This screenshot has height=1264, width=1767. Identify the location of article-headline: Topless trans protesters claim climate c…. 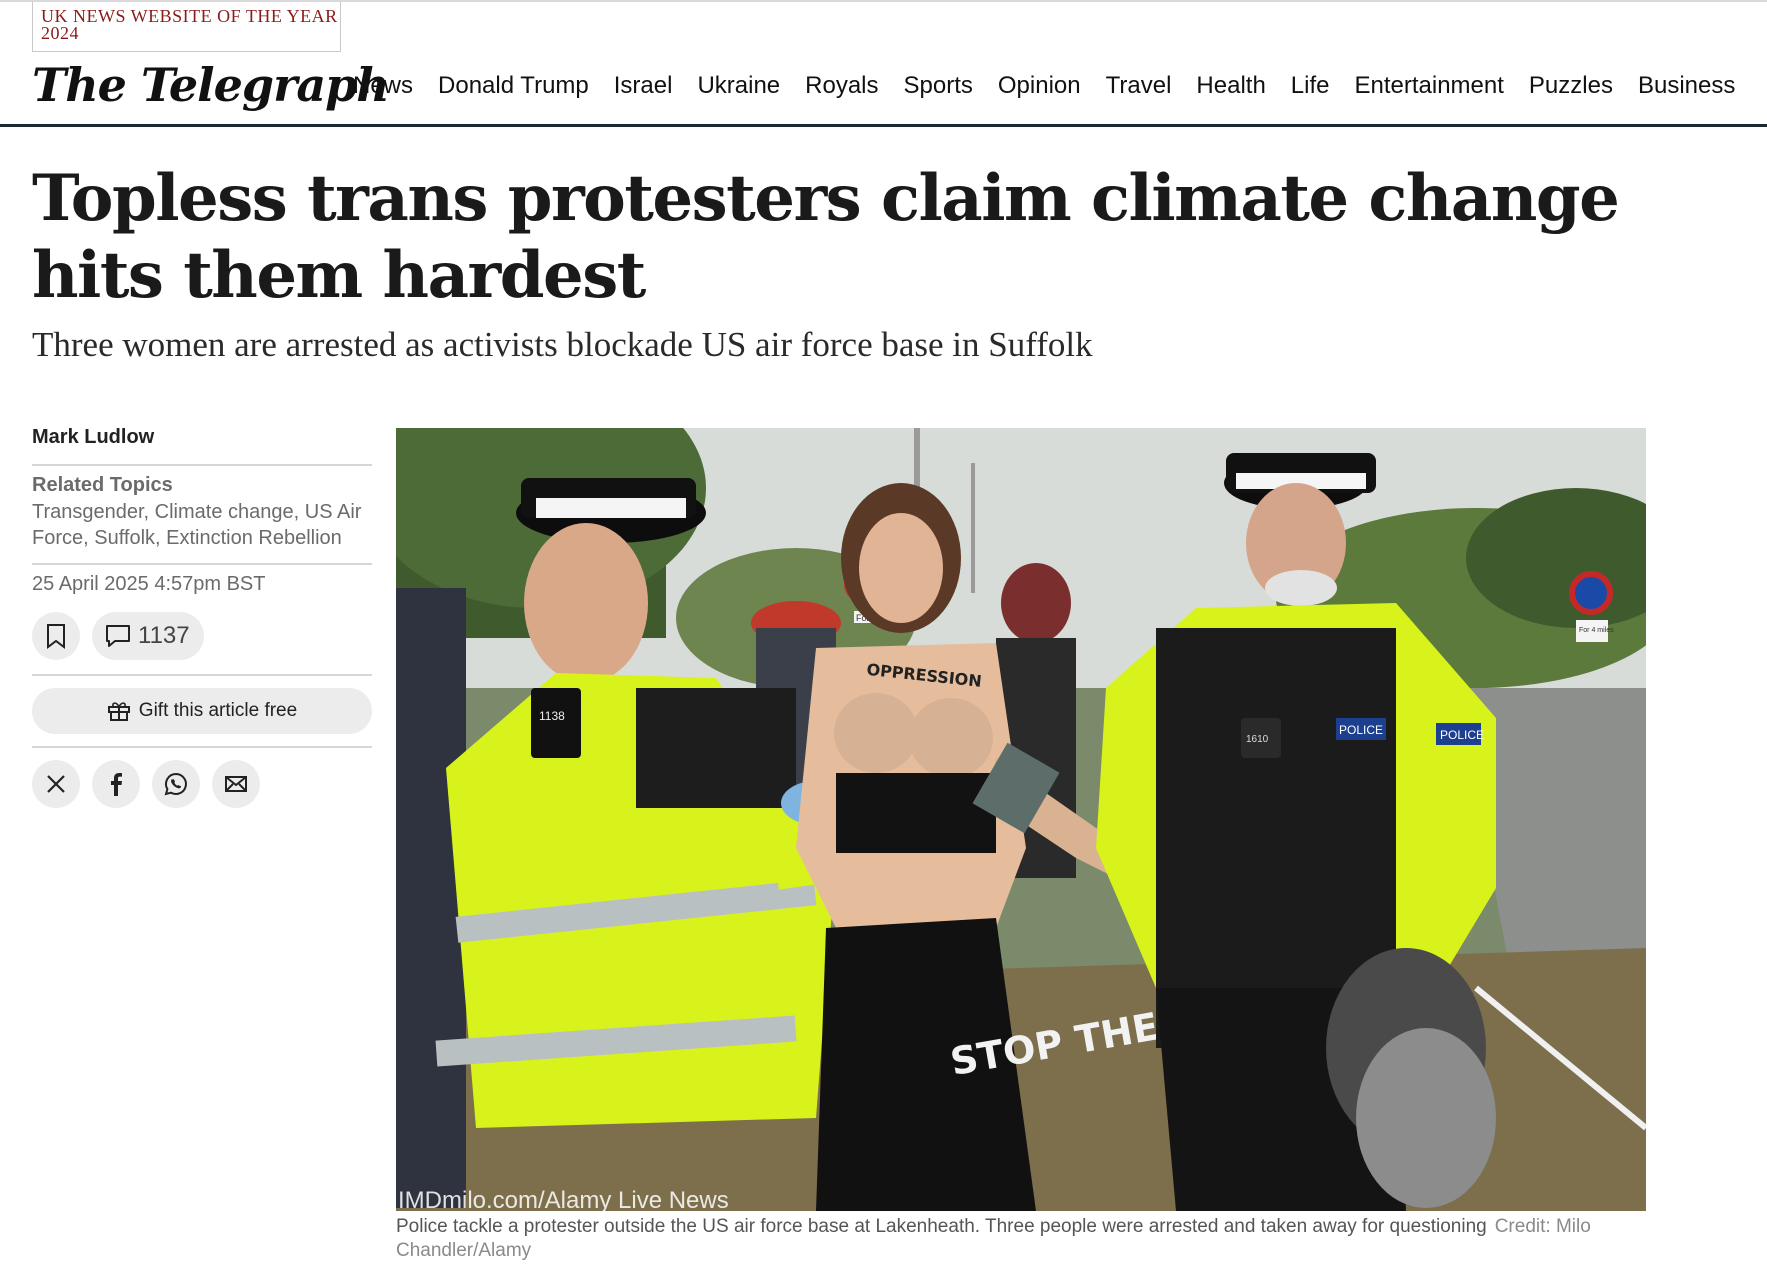
(826, 237).